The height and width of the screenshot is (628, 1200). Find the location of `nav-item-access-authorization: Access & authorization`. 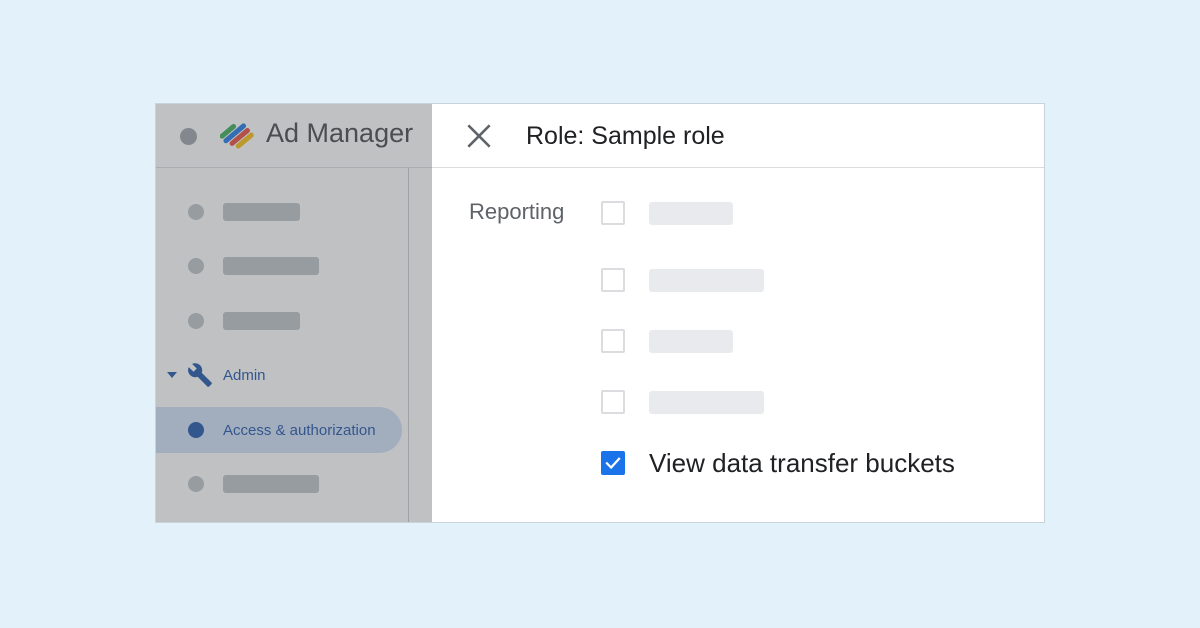

nav-item-access-authorization: Access & authorization is located at coordinates (279, 430).